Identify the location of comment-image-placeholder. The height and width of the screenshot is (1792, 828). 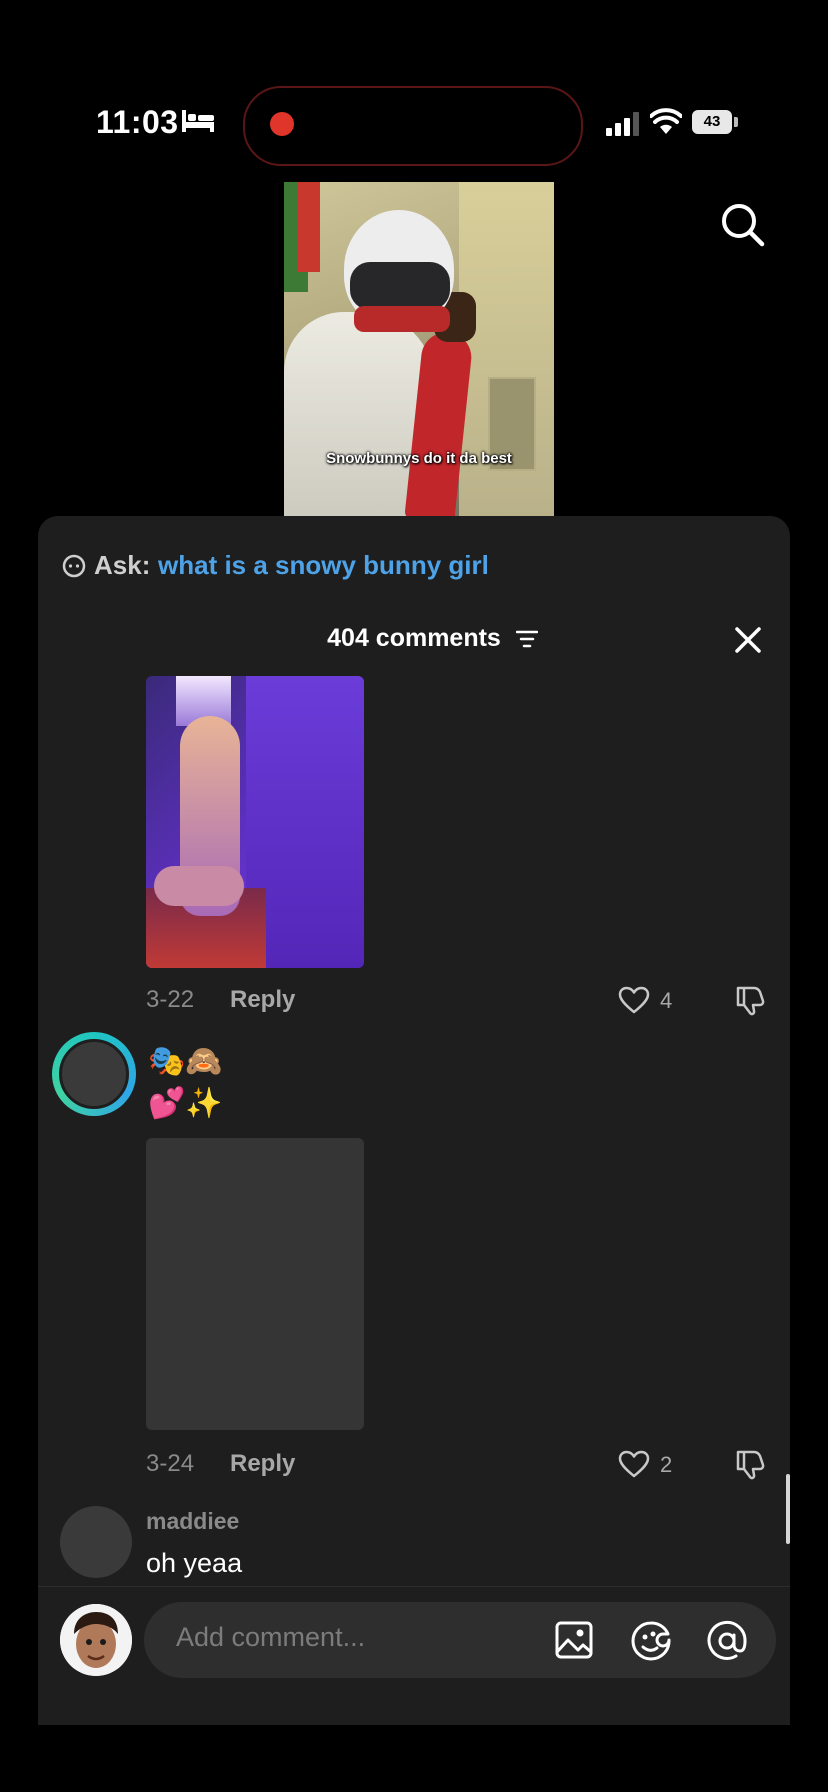
(255, 1284).